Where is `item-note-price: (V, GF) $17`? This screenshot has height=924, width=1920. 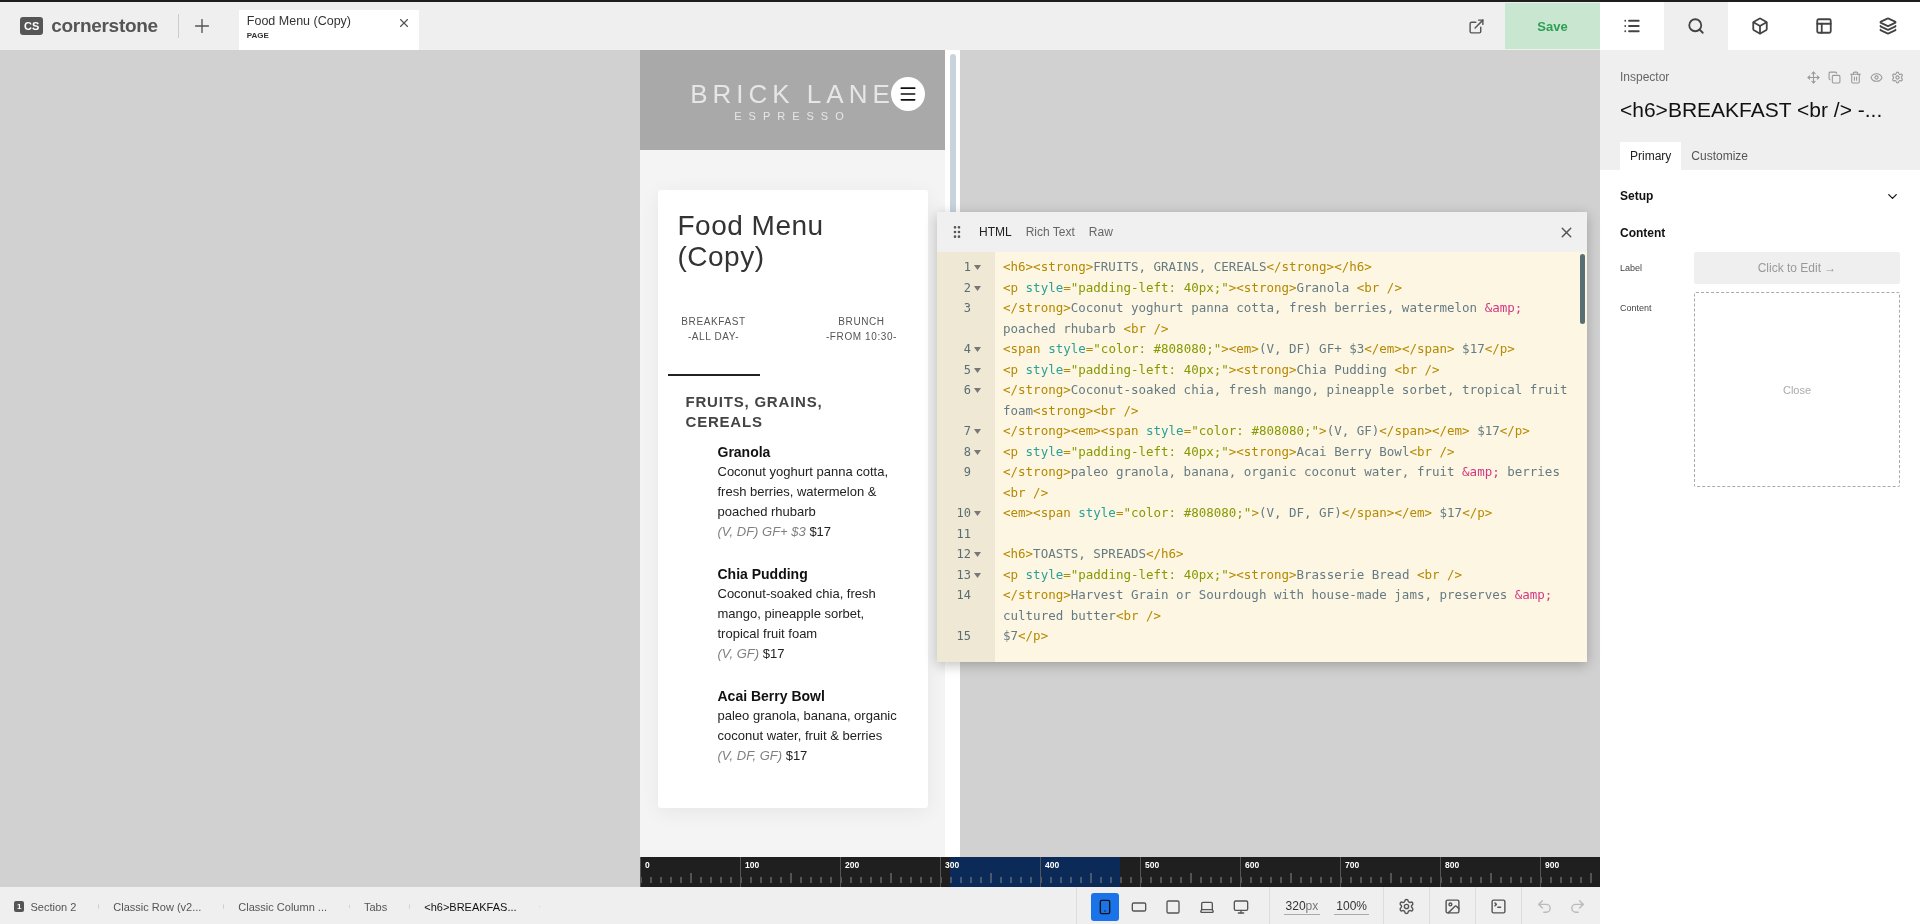 item-note-price: (V, GF) $17 is located at coordinates (751, 654).